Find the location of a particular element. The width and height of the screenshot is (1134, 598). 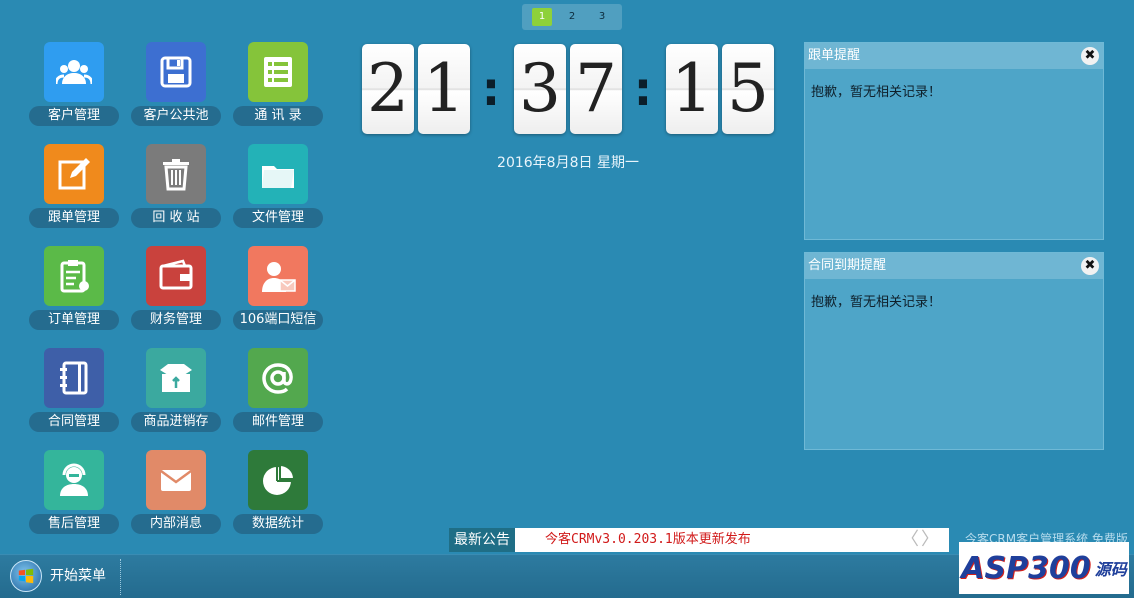

watermark-text: ASP300 is located at coordinates (1026, 568).